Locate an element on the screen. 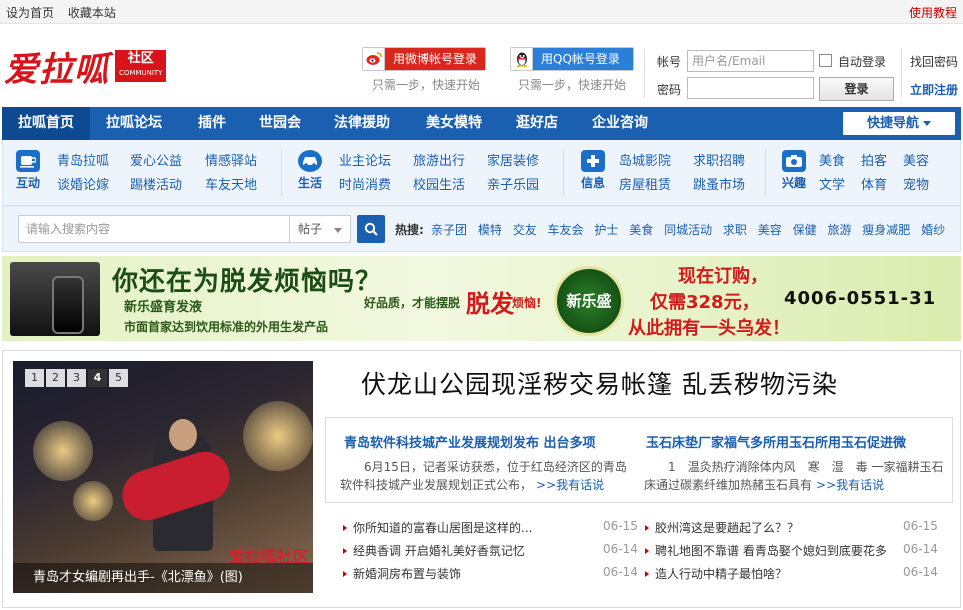 The width and height of the screenshot is (963, 610). nav-plugins: 插件 is located at coordinates (212, 123).